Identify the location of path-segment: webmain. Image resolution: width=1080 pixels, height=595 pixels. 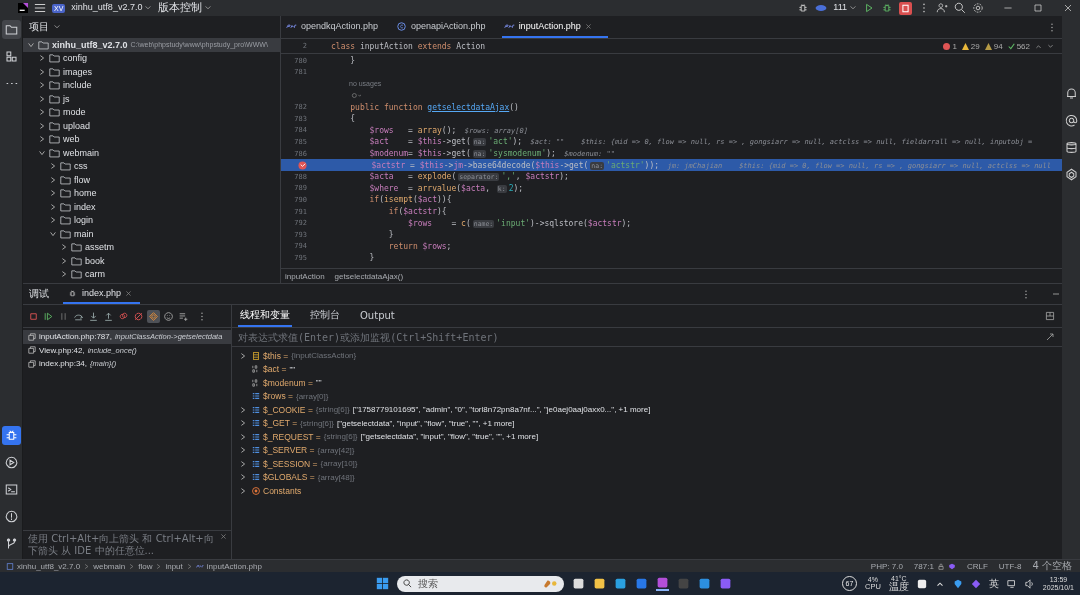
(109, 566).